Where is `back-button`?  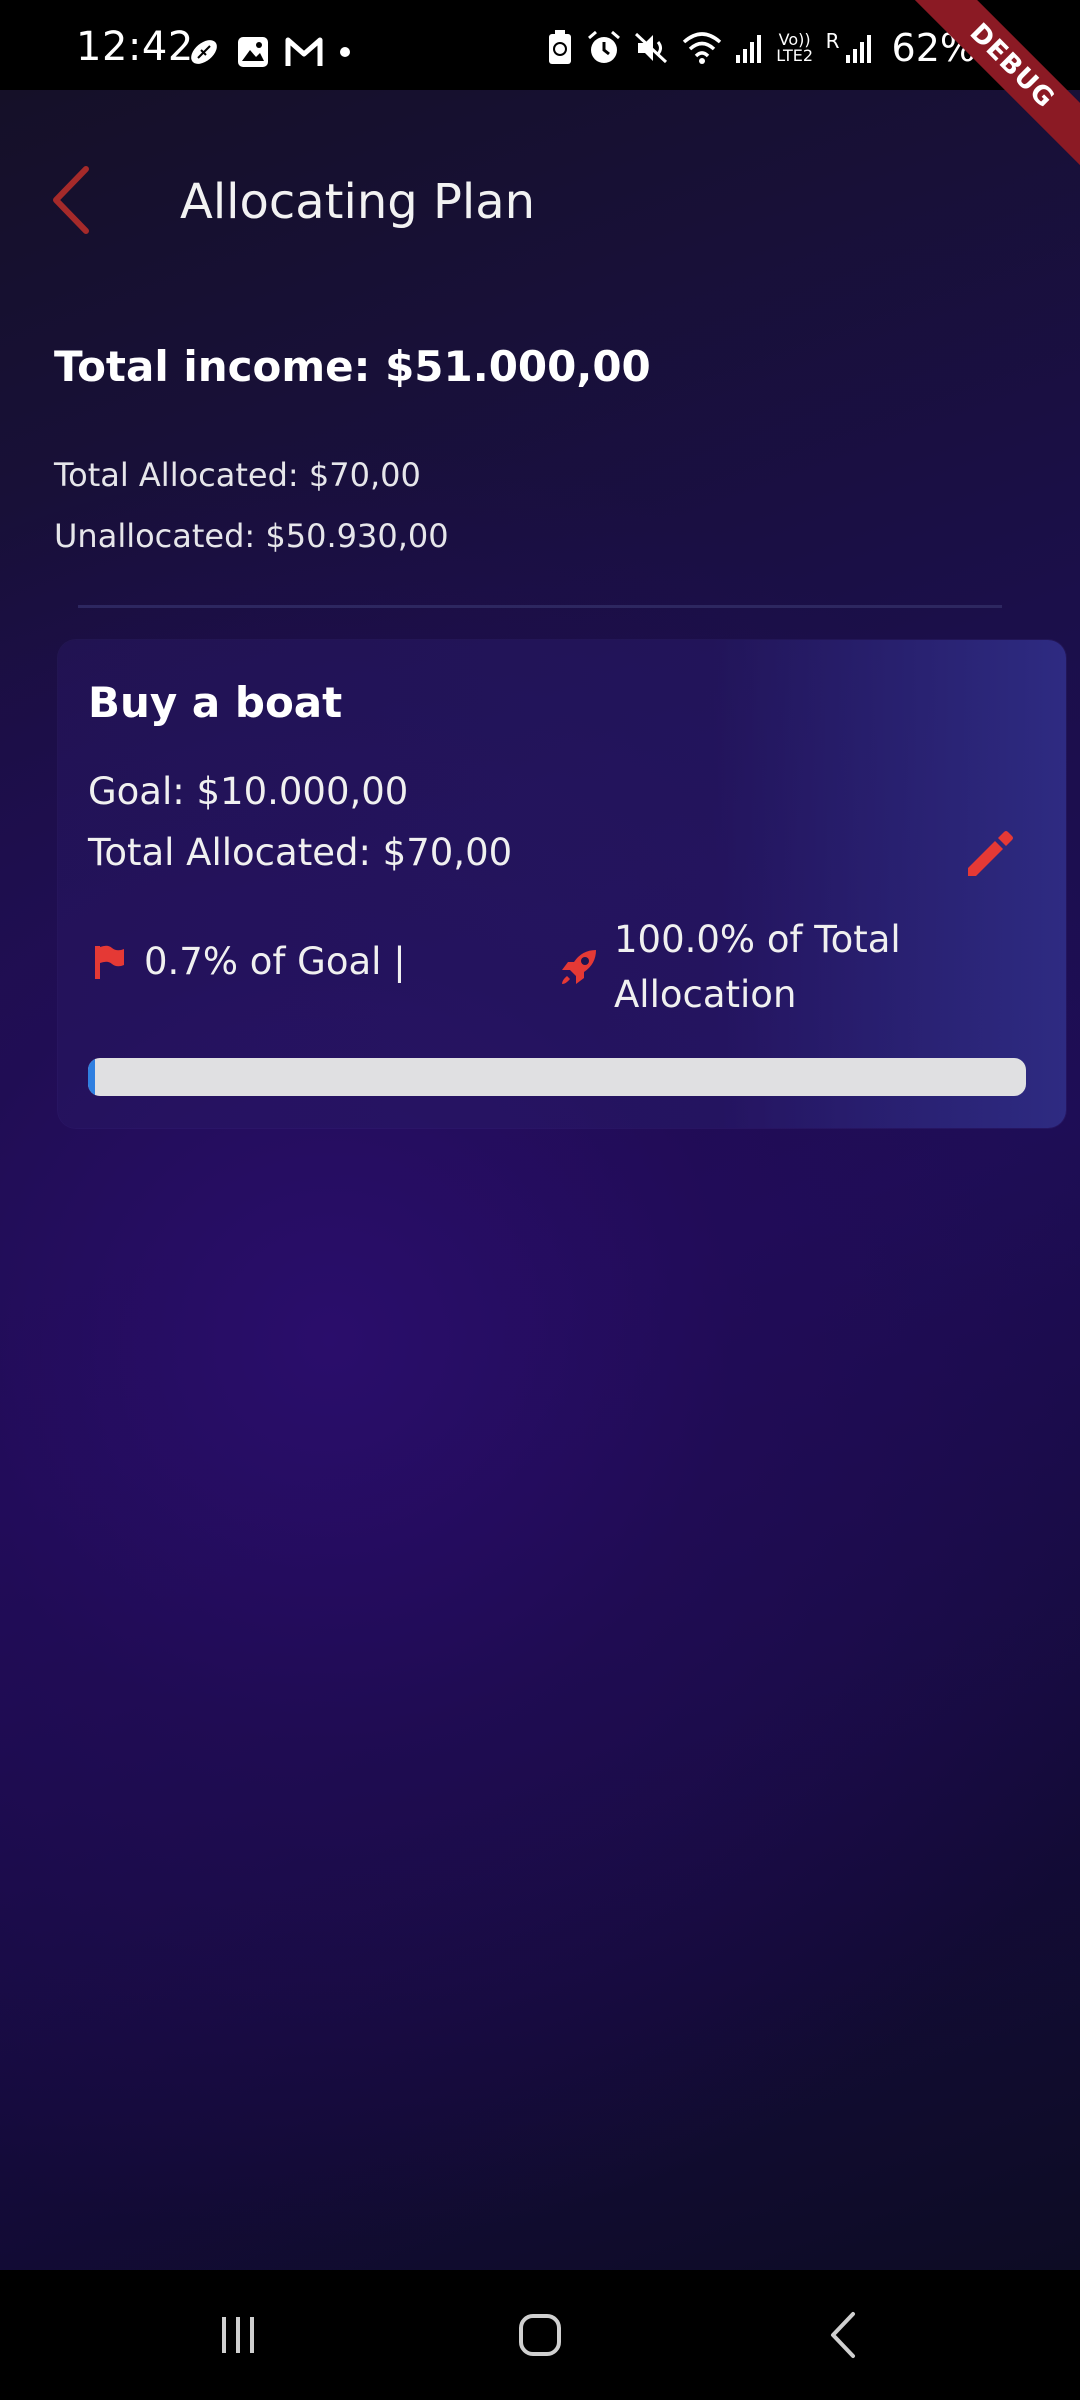
back-button is located at coordinates (70, 200).